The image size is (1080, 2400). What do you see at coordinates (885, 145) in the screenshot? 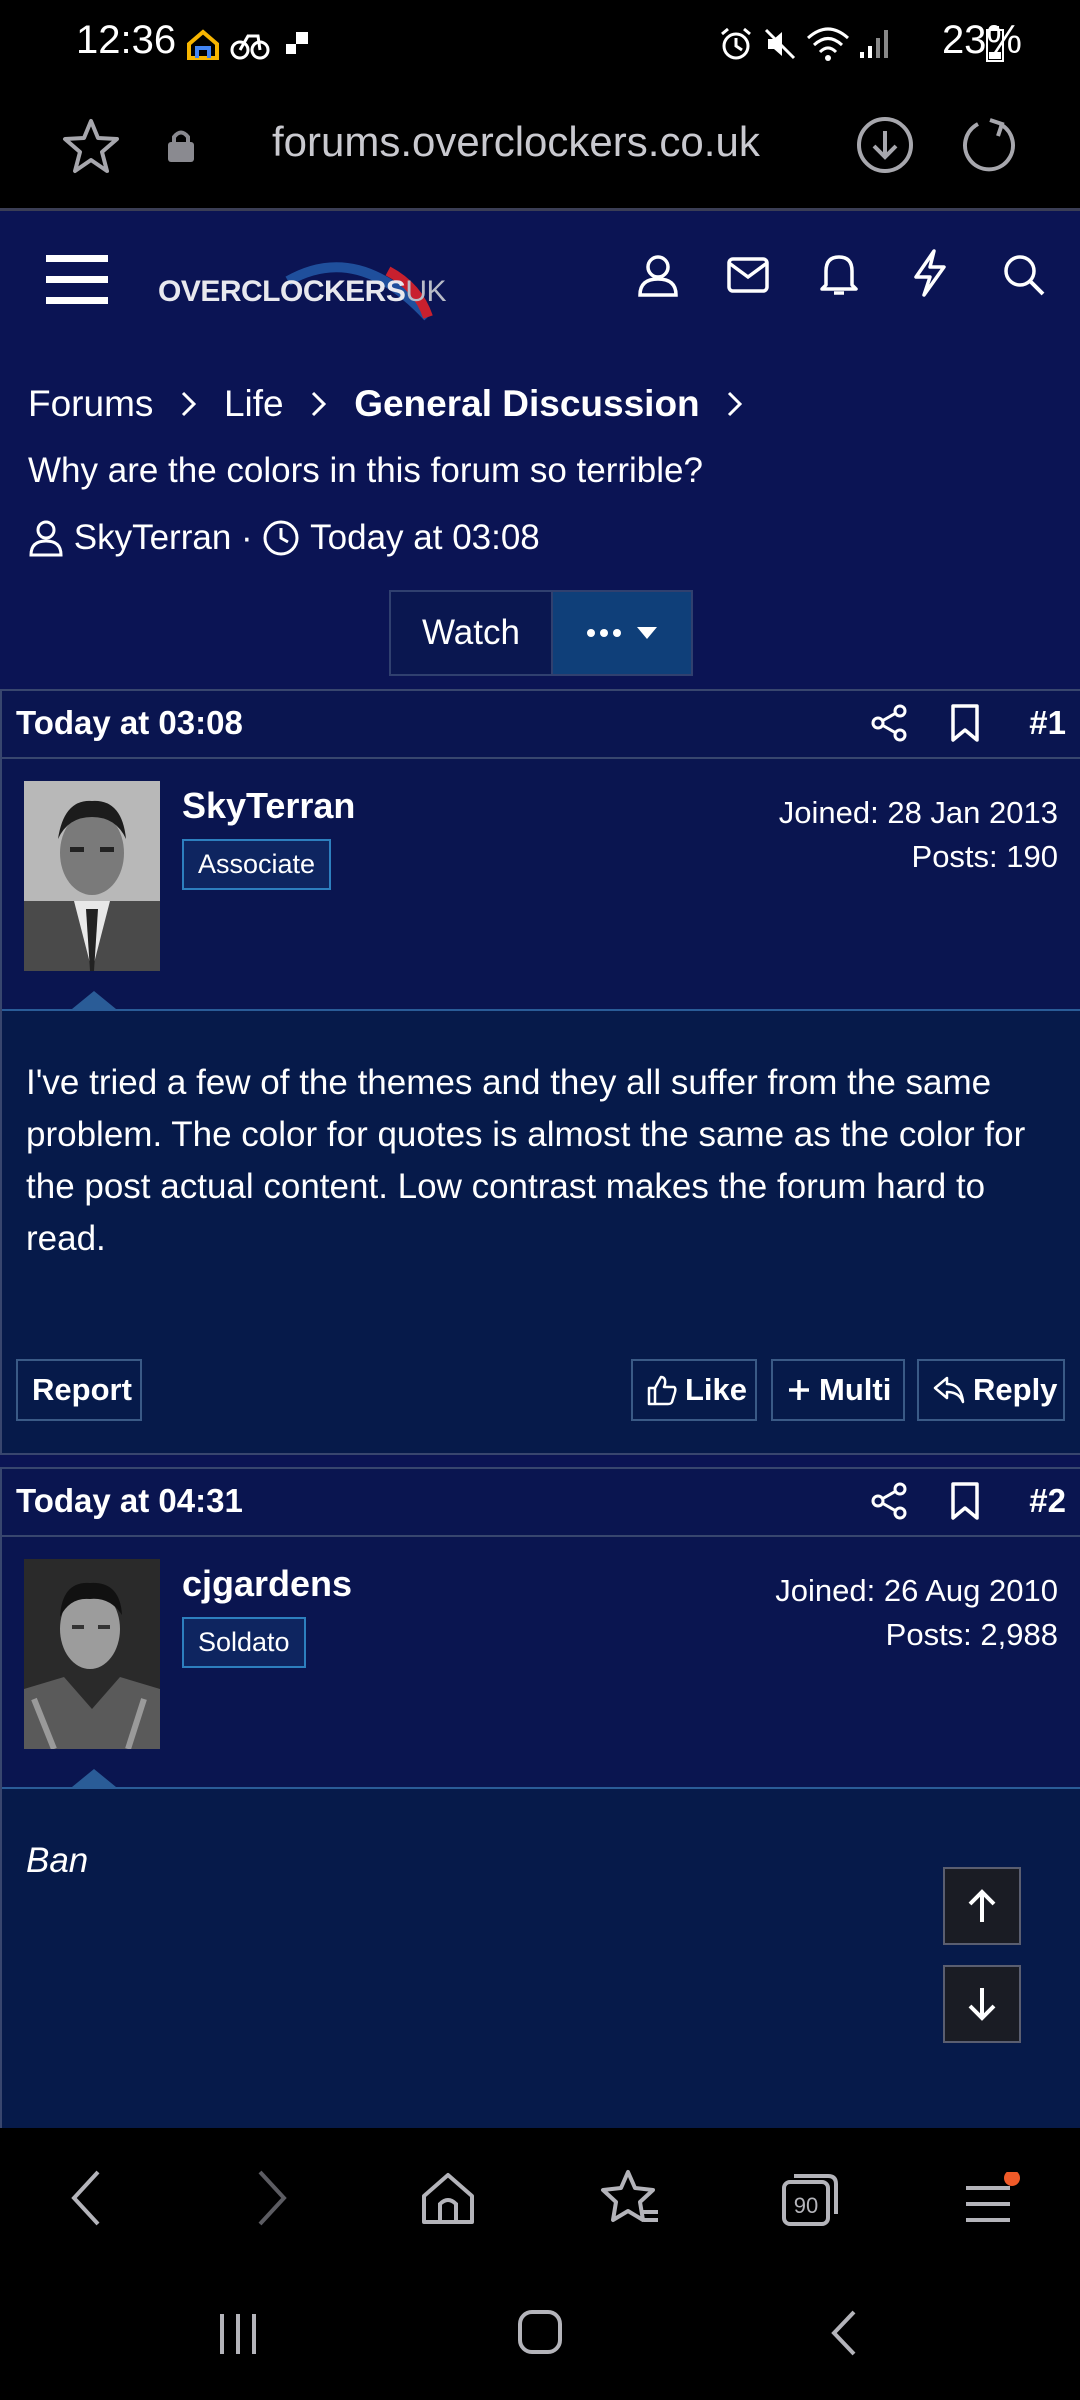
I see `download-icon` at bounding box center [885, 145].